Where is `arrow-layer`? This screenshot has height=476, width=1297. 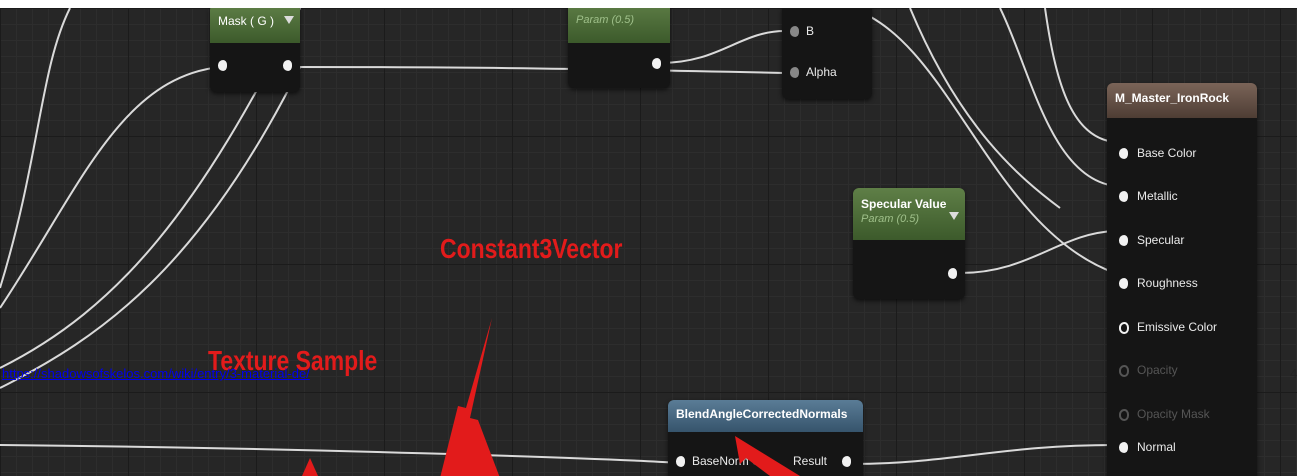
arrow-layer is located at coordinates (551, 397).